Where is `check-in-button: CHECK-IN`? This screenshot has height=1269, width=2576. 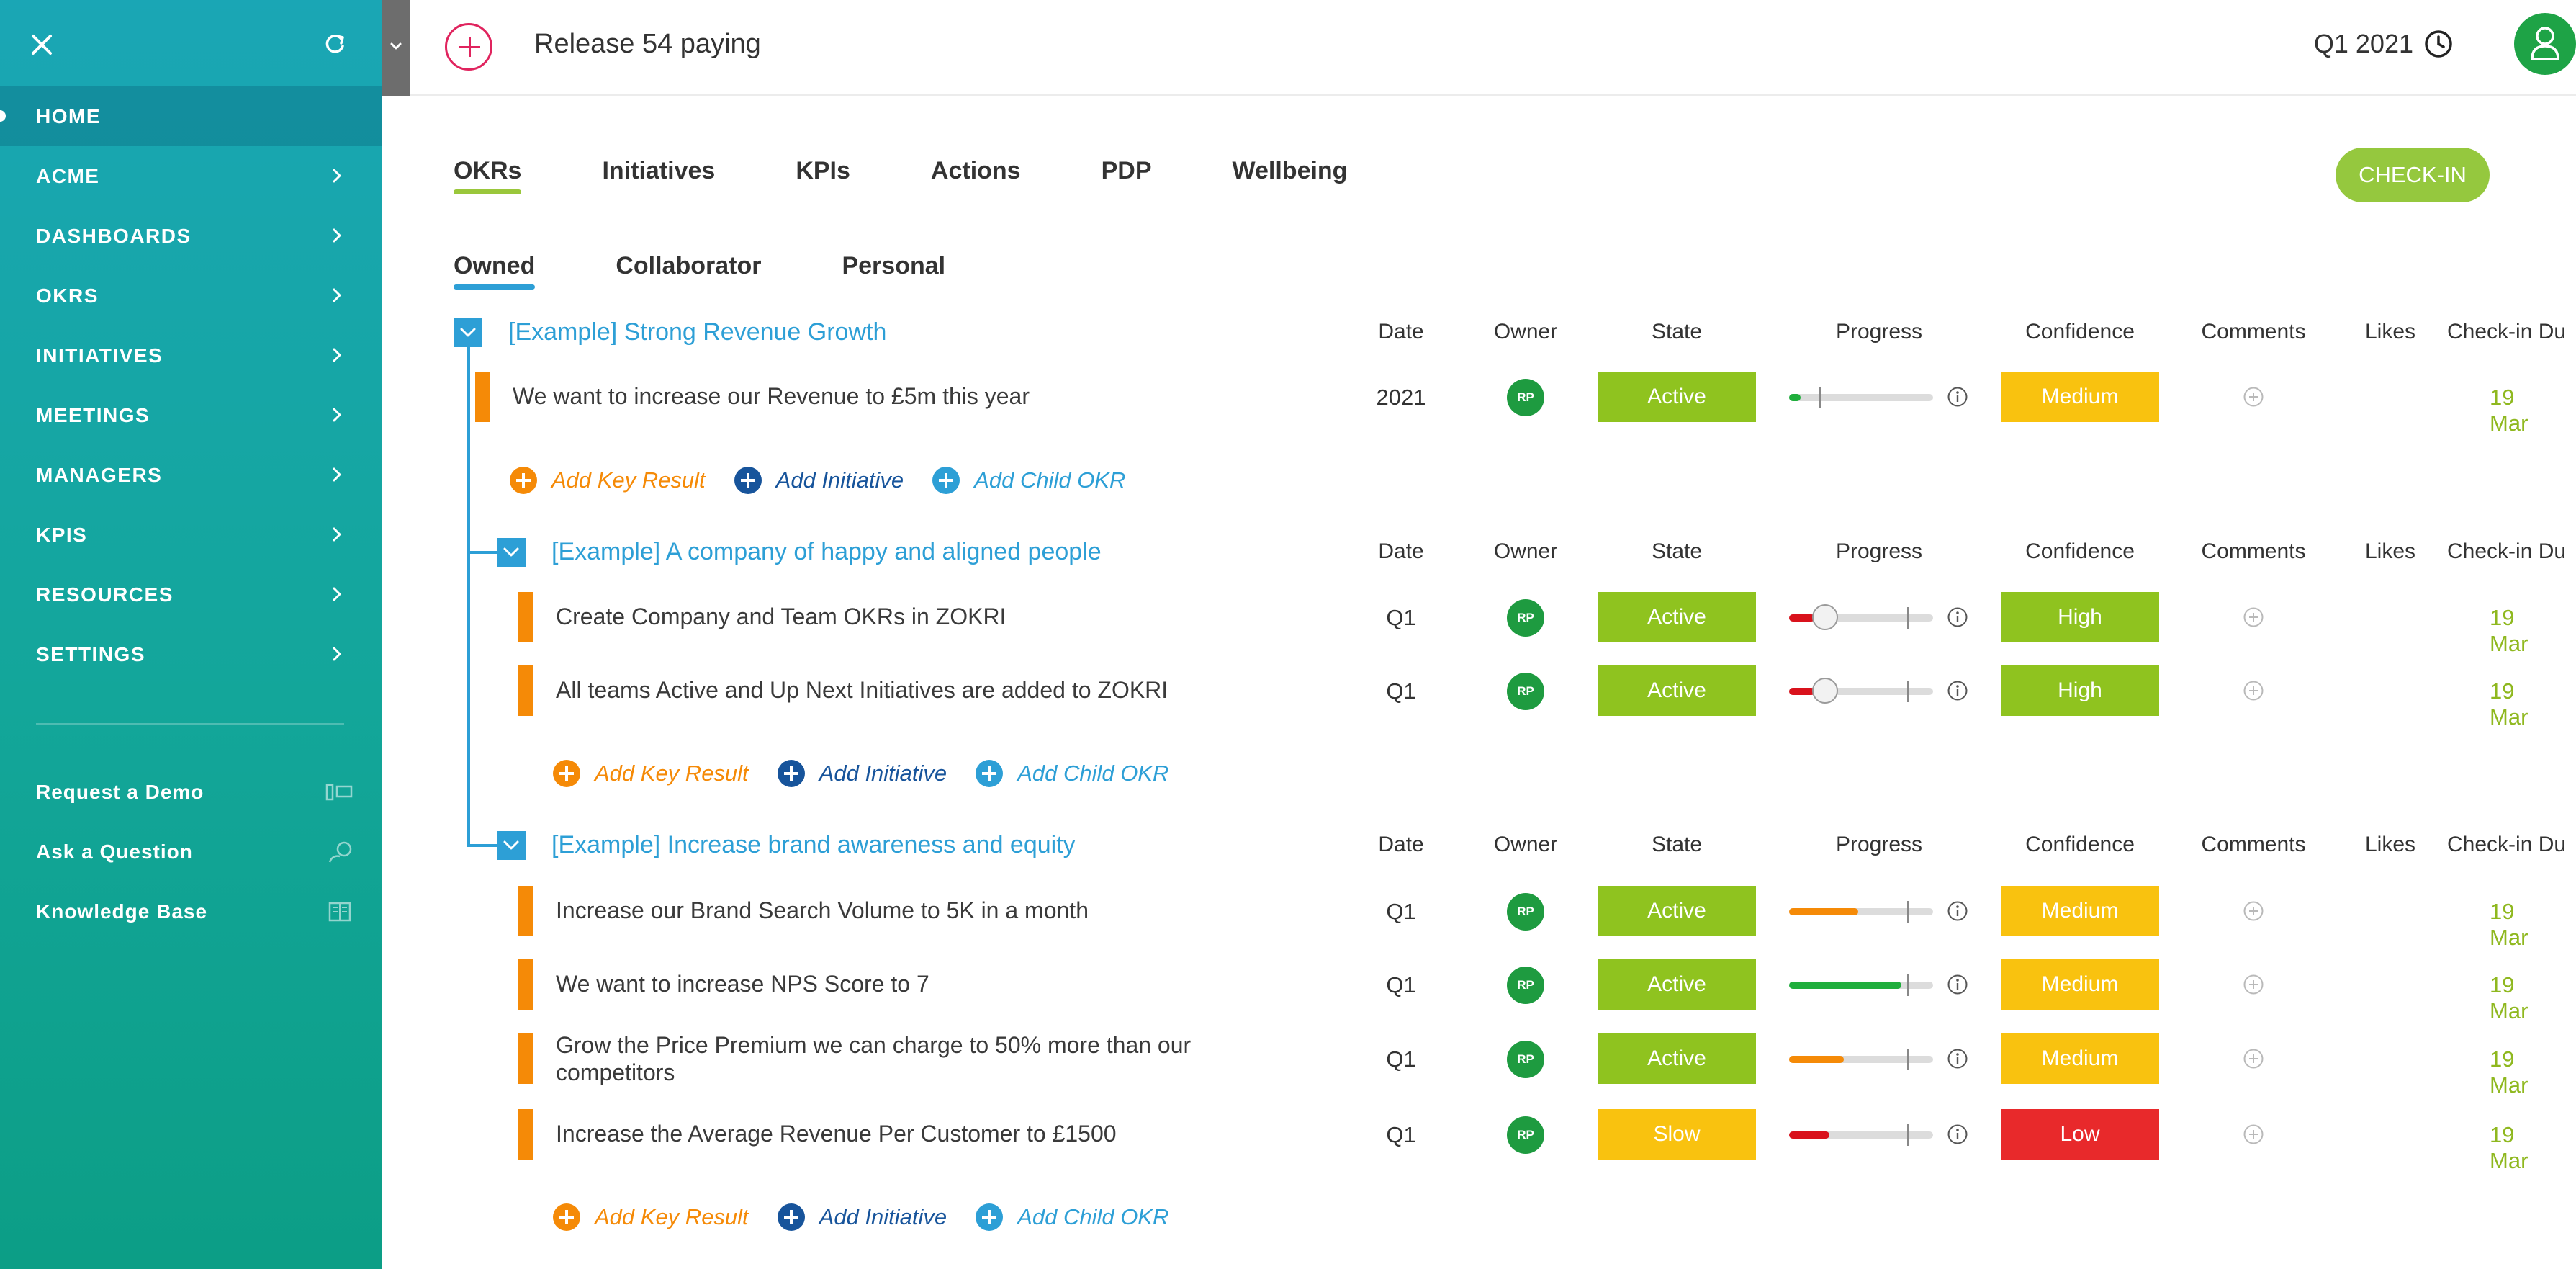
check-in-button: CHECK-IN is located at coordinates (2413, 175).